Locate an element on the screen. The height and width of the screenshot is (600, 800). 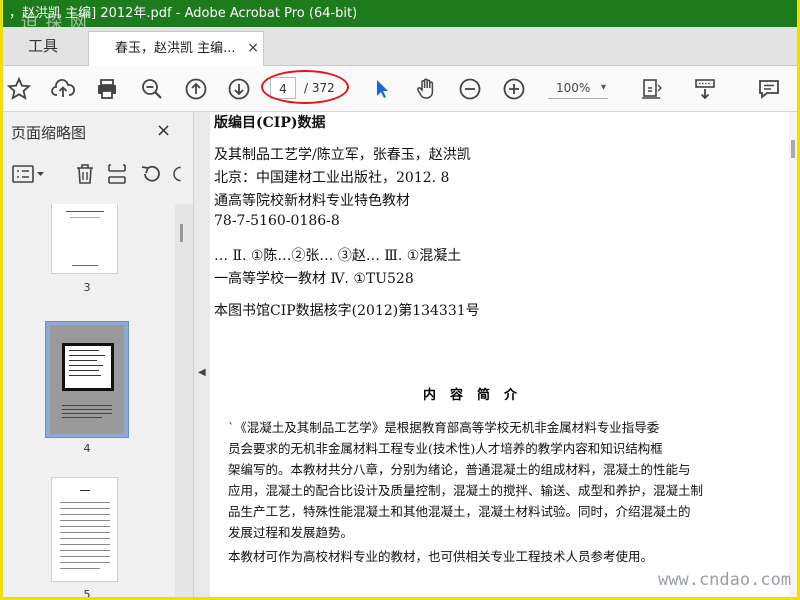
thumbnail-image is located at coordinates (87, 379).